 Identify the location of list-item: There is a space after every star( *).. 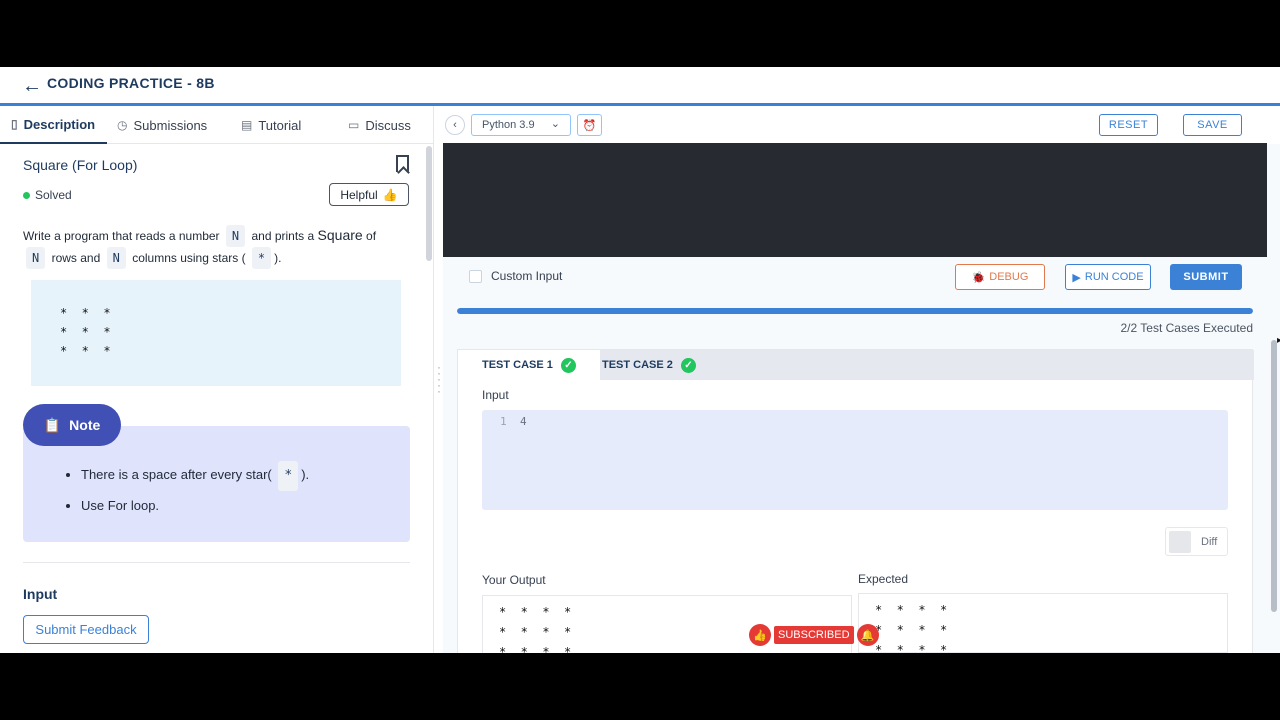
(195, 475).